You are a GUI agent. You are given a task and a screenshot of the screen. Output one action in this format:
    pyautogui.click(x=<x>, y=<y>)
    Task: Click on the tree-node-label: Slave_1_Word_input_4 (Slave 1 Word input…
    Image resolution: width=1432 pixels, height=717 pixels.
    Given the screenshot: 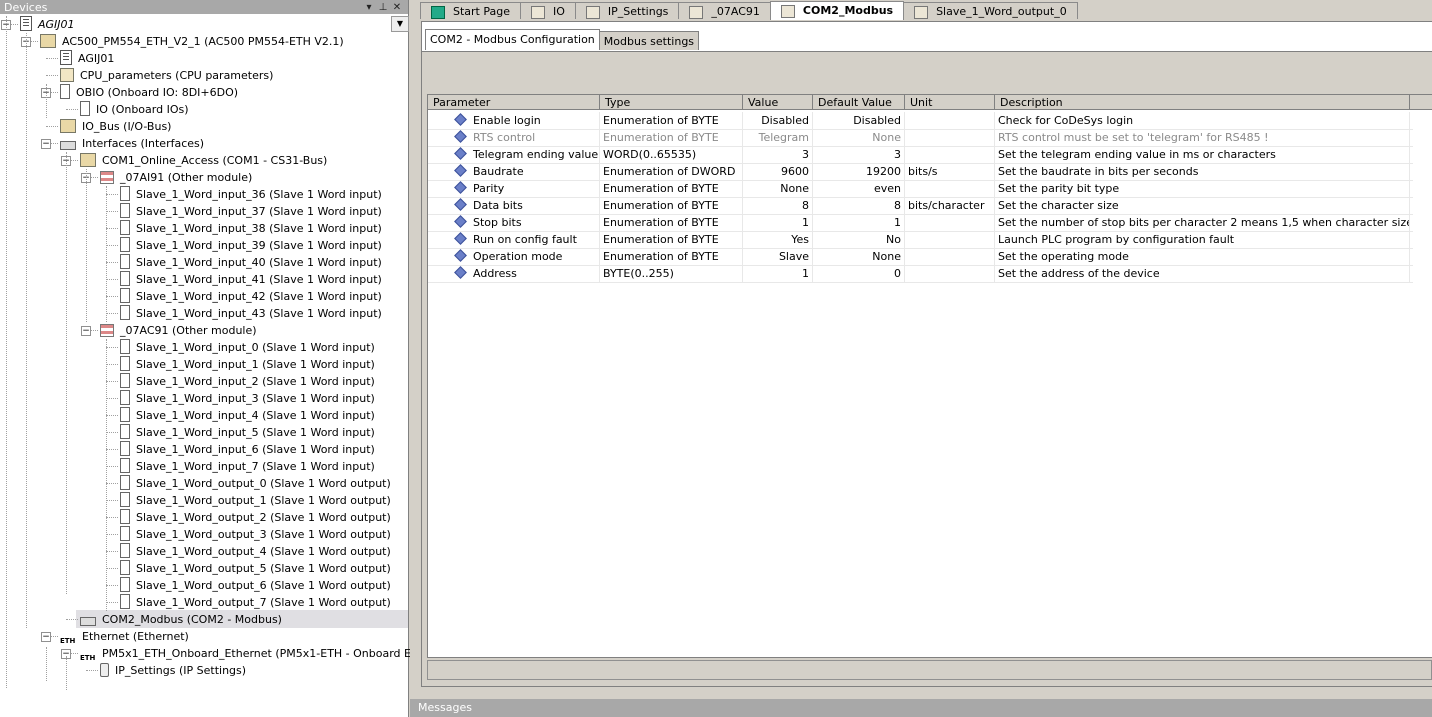 What is the action you would take?
    pyautogui.click(x=255, y=415)
    